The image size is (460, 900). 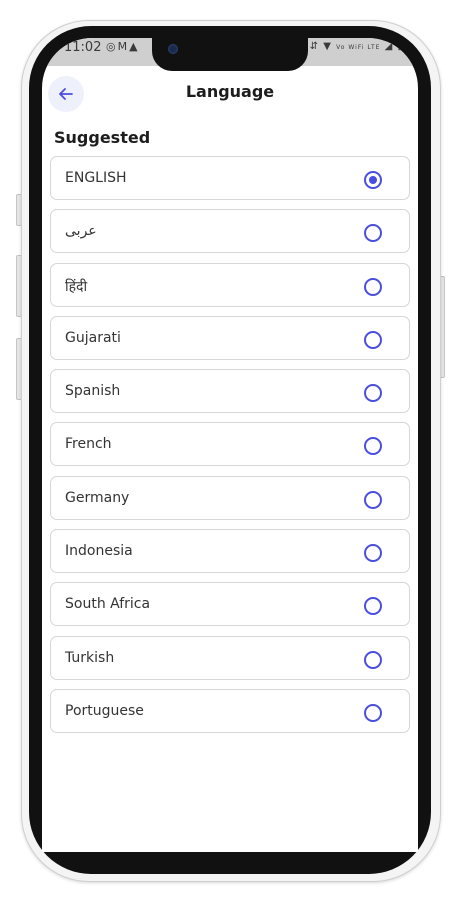 I want to click on instagram-icon: ◎, so click(x=112, y=46).